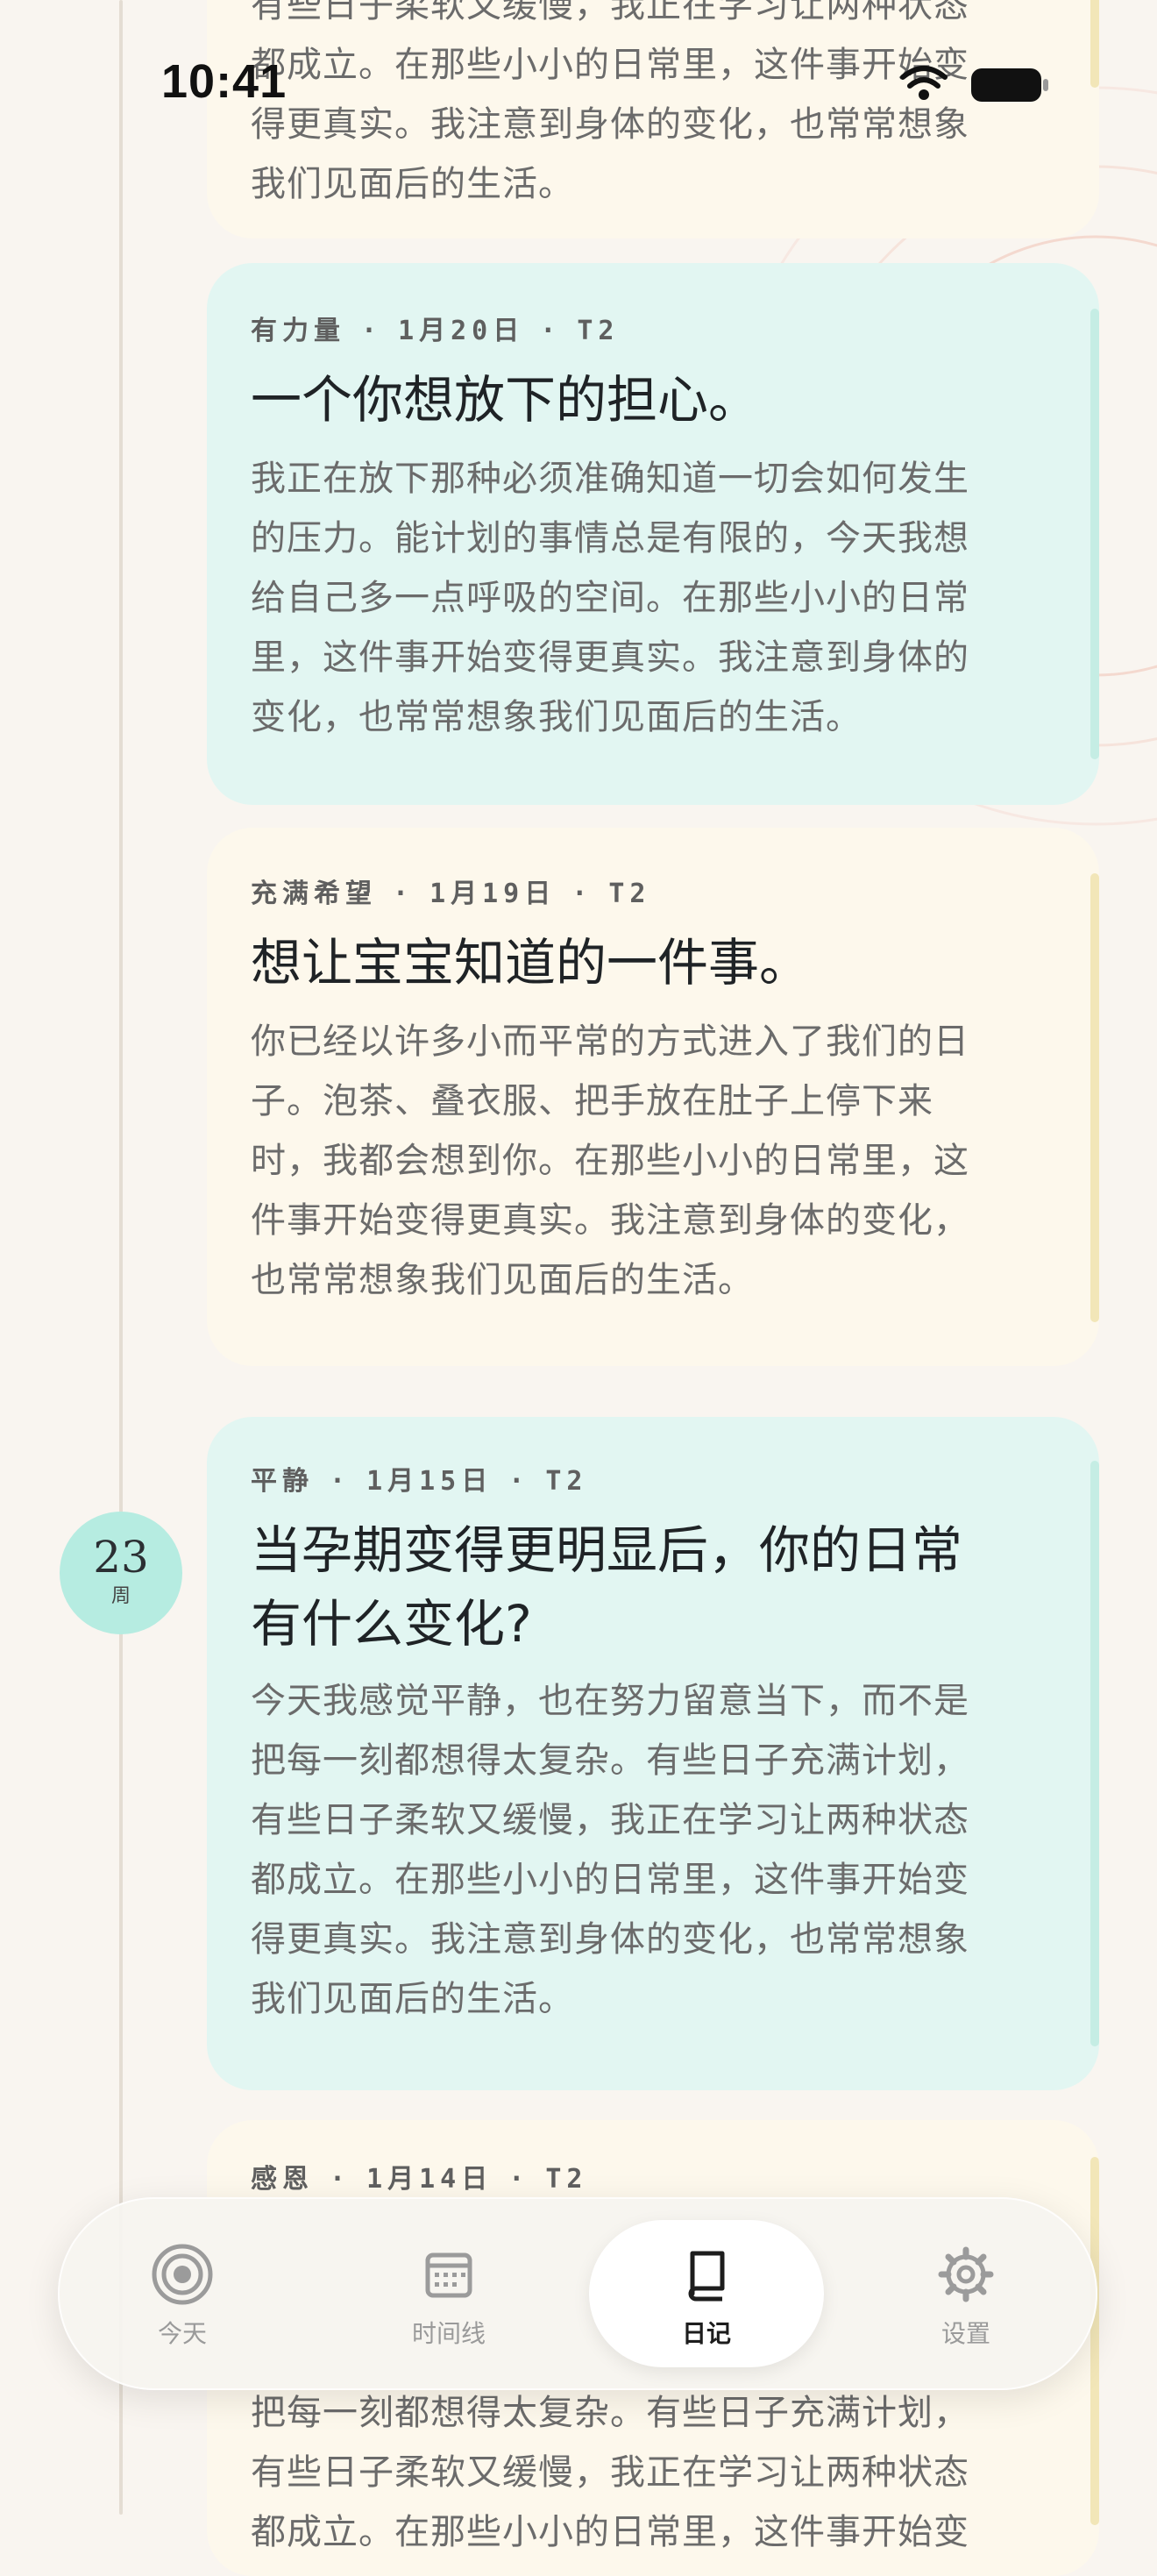 Image resolution: width=1157 pixels, height=2576 pixels. What do you see at coordinates (448, 2333) in the screenshot?
I see `tab-label: 时间线` at bounding box center [448, 2333].